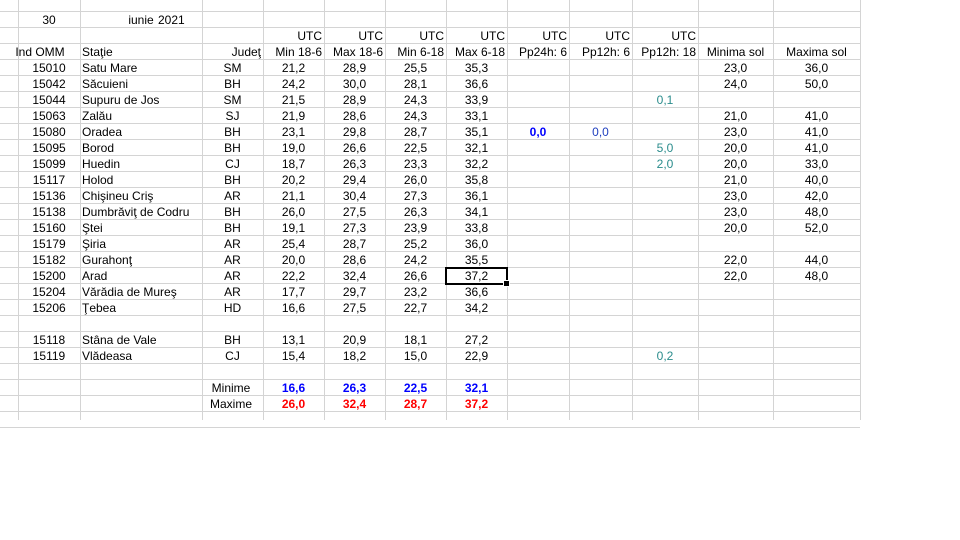 The image size is (960, 540). I want to click on data-cell-min186: 16,6, so click(293, 308).